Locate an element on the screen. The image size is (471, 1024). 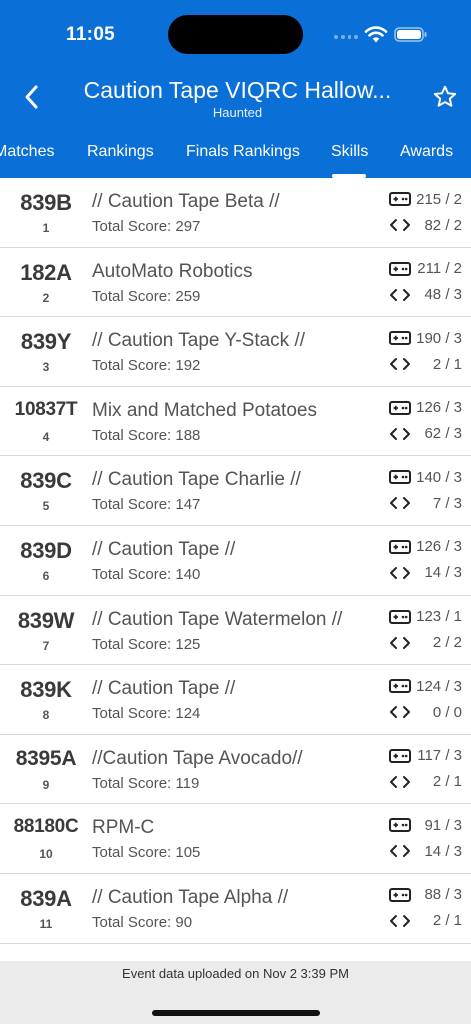
team-name: RPM-C is located at coordinates (123, 828).